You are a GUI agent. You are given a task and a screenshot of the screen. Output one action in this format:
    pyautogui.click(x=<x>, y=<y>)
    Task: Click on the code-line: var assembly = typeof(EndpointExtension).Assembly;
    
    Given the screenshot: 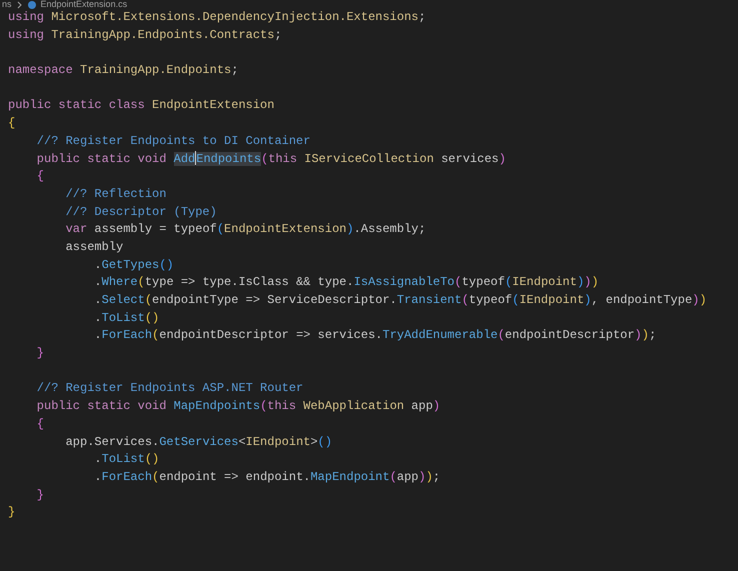 What is the action you would take?
    pyautogui.click(x=245, y=229)
    